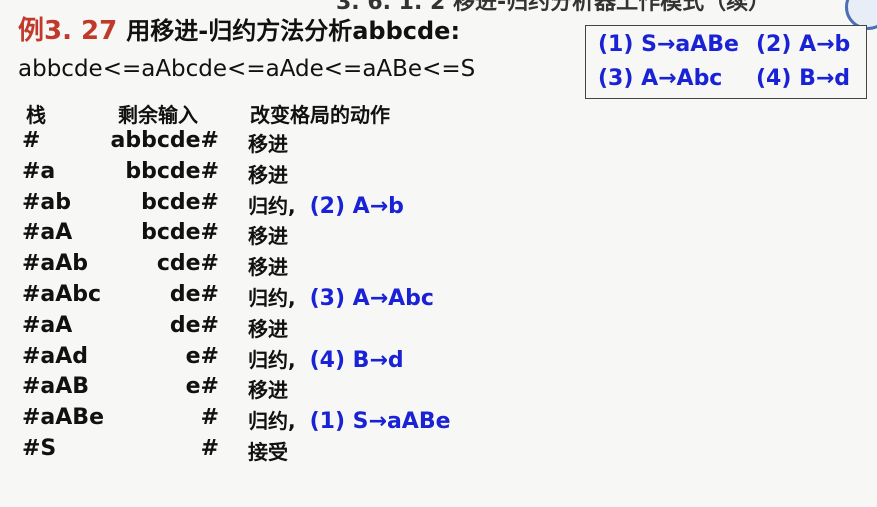 Image resolution: width=877 pixels, height=507 pixels. I want to click on grammar-rule: (3) A→Abc, so click(660, 78).